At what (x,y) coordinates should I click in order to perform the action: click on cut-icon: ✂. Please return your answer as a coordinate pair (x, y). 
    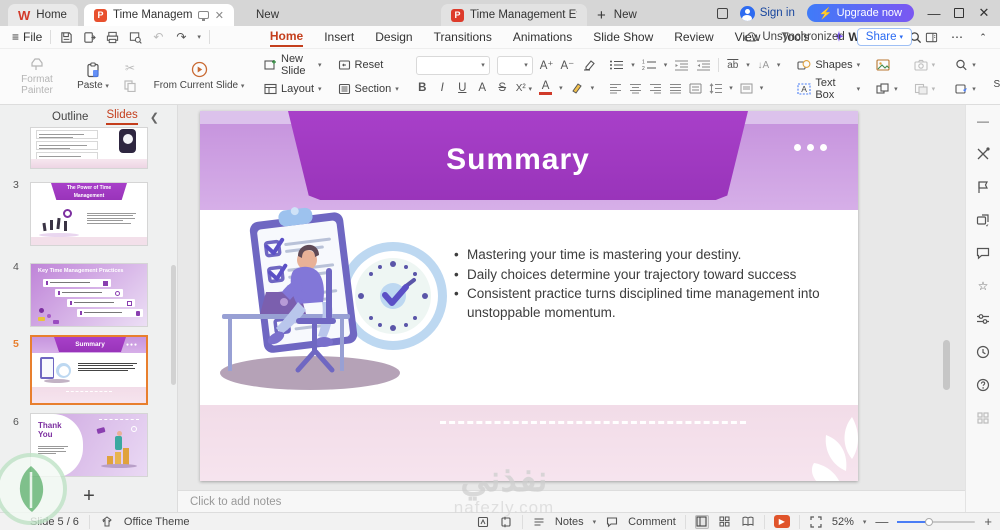
    Looking at the image, I should click on (130, 68).